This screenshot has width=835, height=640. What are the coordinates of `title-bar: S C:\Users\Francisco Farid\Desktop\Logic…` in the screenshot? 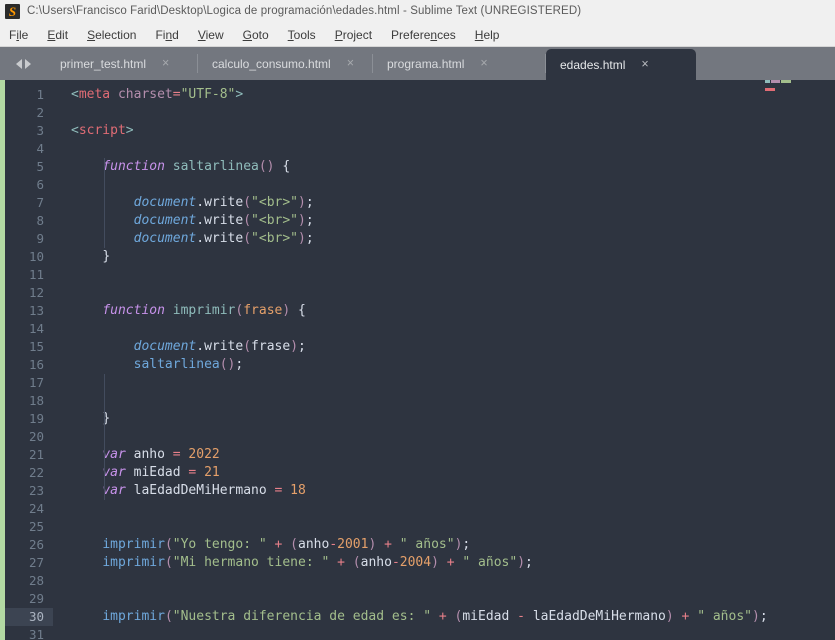 It's located at (417, 11).